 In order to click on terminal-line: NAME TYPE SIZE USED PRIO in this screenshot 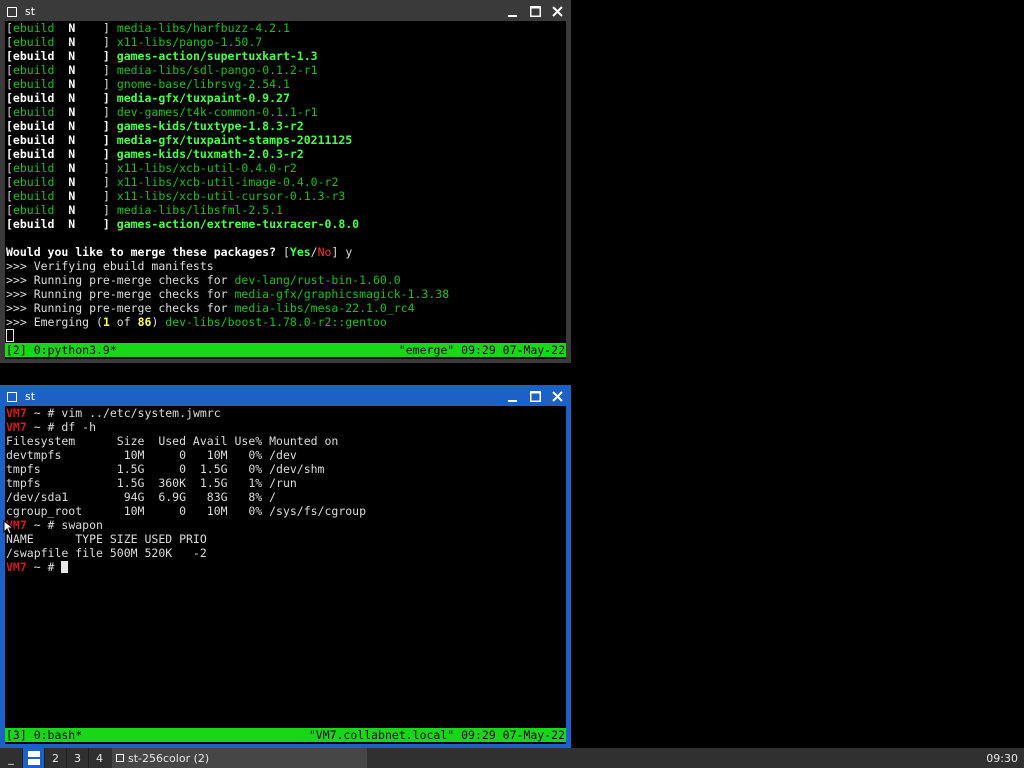, I will do `click(106, 539)`.